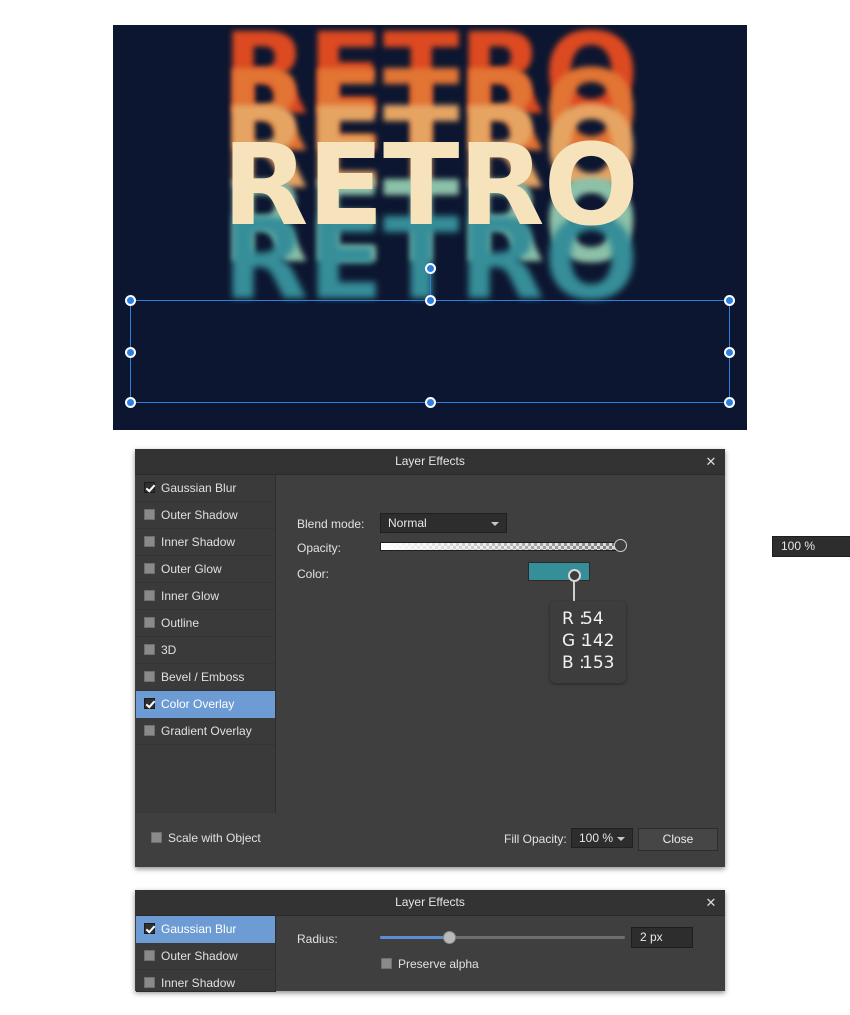 The image size is (850, 1015). I want to click on rgb-red-line: R :54, so click(588, 619).